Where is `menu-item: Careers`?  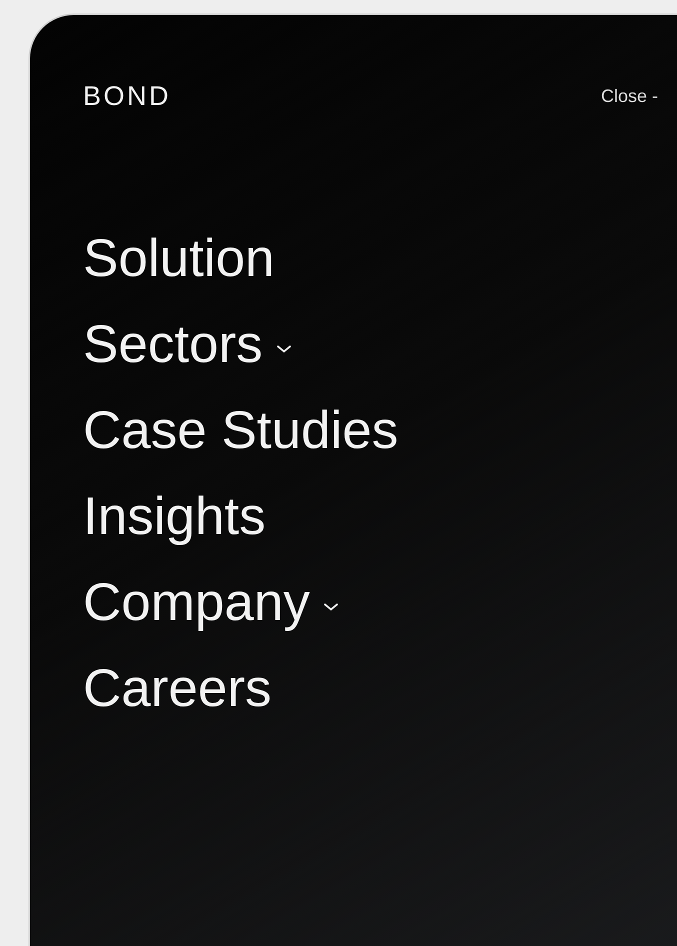 menu-item: Careers is located at coordinates (177, 689).